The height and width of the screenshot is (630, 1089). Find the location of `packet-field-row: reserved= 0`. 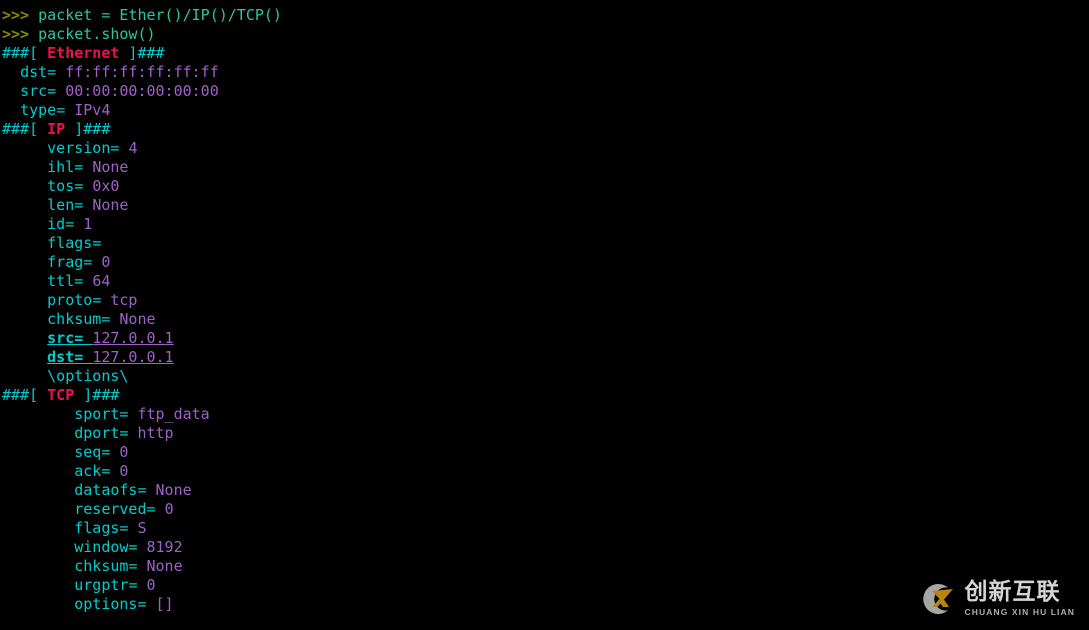

packet-field-row: reserved= 0 is located at coordinates (544, 509).